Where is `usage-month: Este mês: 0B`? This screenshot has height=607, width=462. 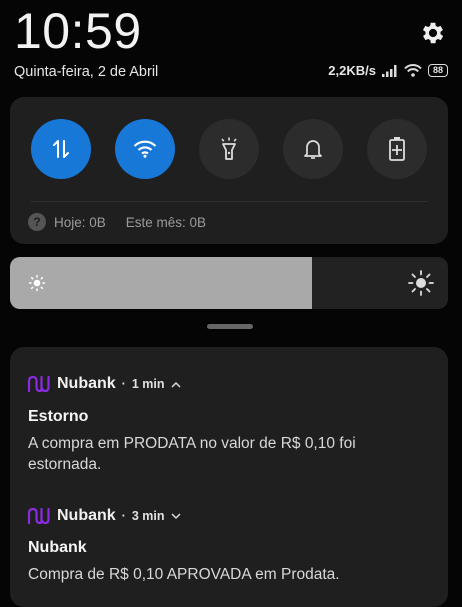 usage-month: Este mês: 0B is located at coordinates (166, 222).